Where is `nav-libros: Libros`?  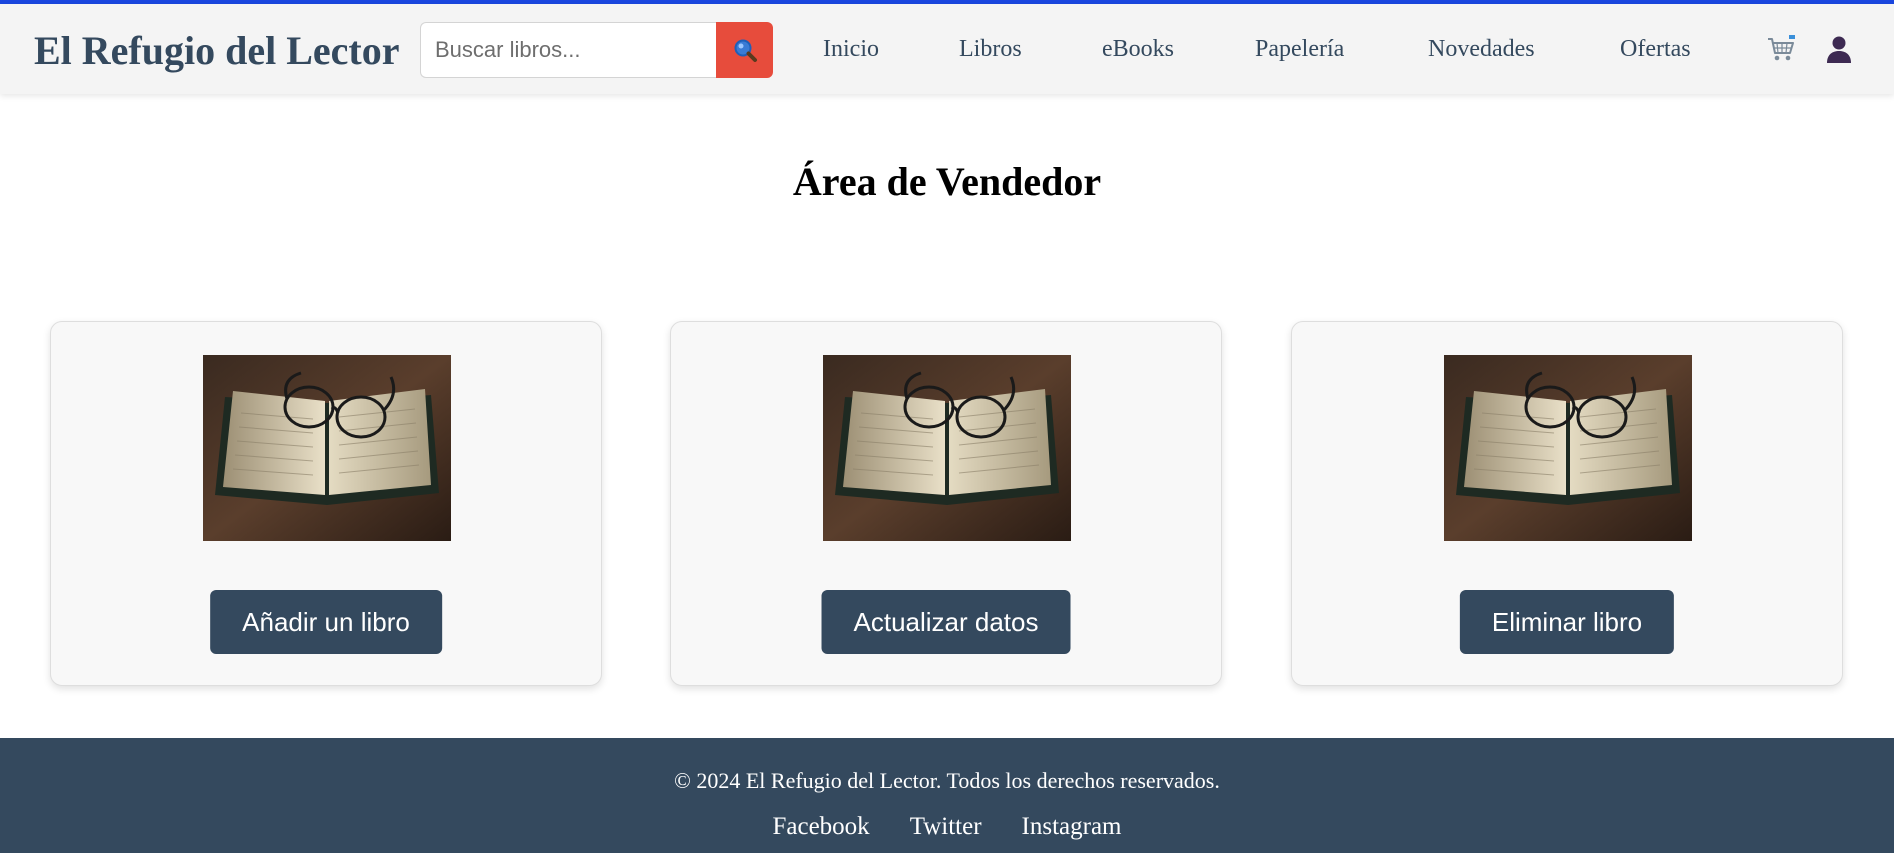 nav-libros: Libros is located at coordinates (990, 49).